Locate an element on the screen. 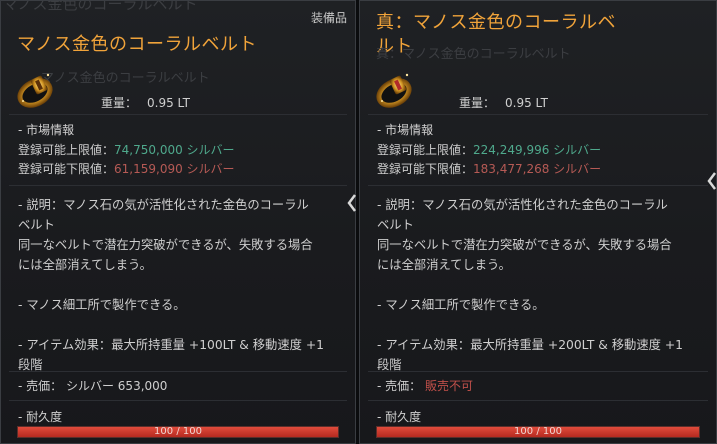 This screenshot has height=444, width=717. item-title-line-1: 真：マノス金色のコーラルベ is located at coordinates (496, 22).